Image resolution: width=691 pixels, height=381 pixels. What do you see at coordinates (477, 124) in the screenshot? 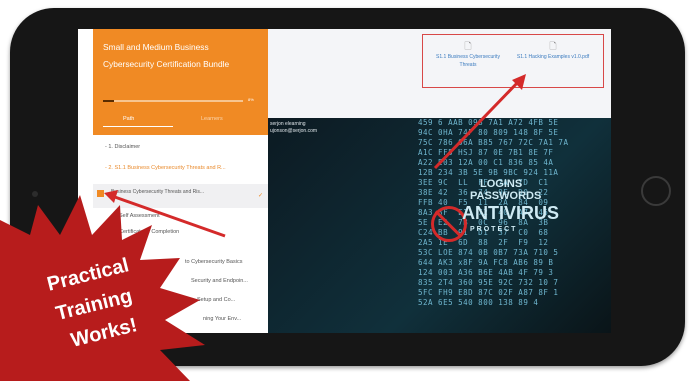
I see `arrow-to-downloads` at bounding box center [477, 124].